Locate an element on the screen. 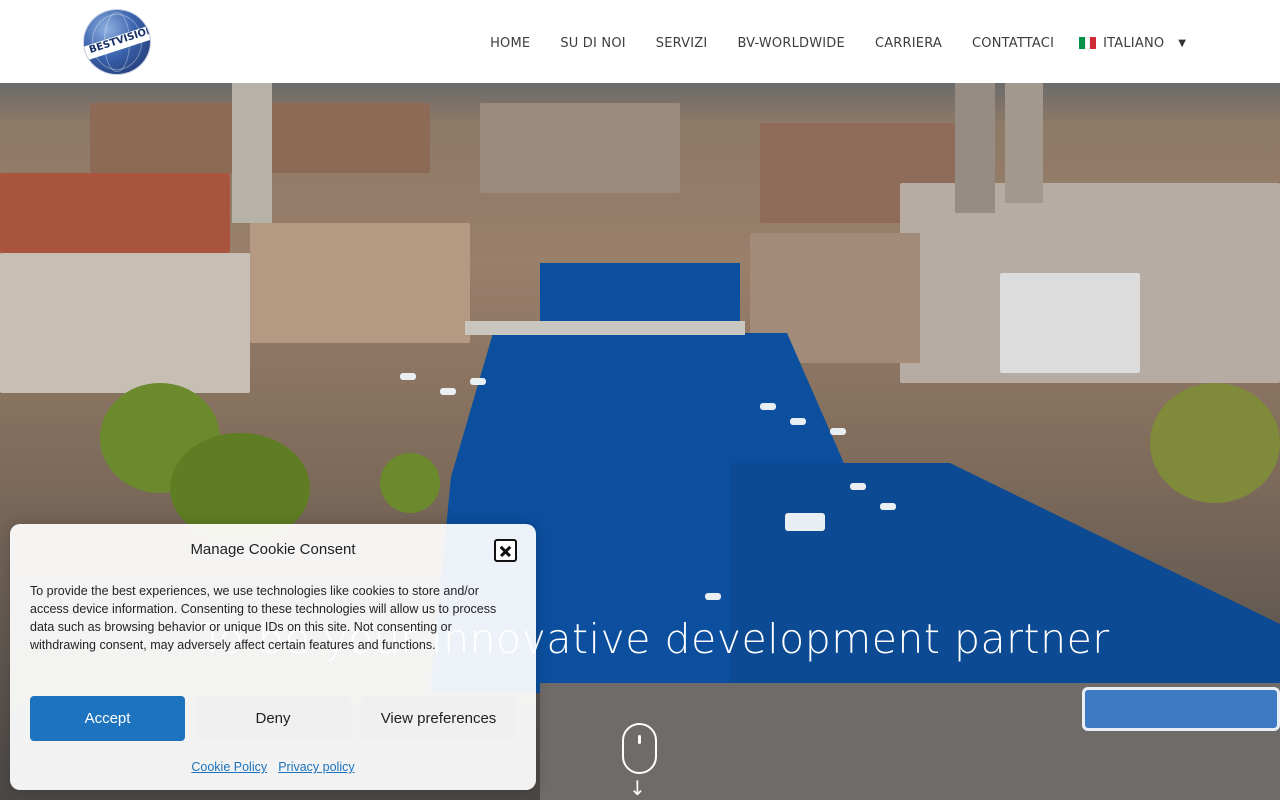 This screenshot has width=1280, height=800. bridge is located at coordinates (605, 328).